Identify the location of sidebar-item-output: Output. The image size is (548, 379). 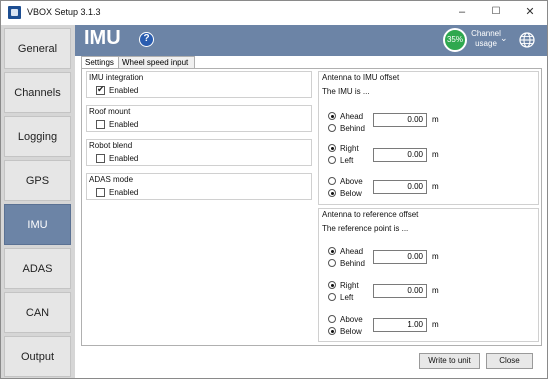
(37, 356).